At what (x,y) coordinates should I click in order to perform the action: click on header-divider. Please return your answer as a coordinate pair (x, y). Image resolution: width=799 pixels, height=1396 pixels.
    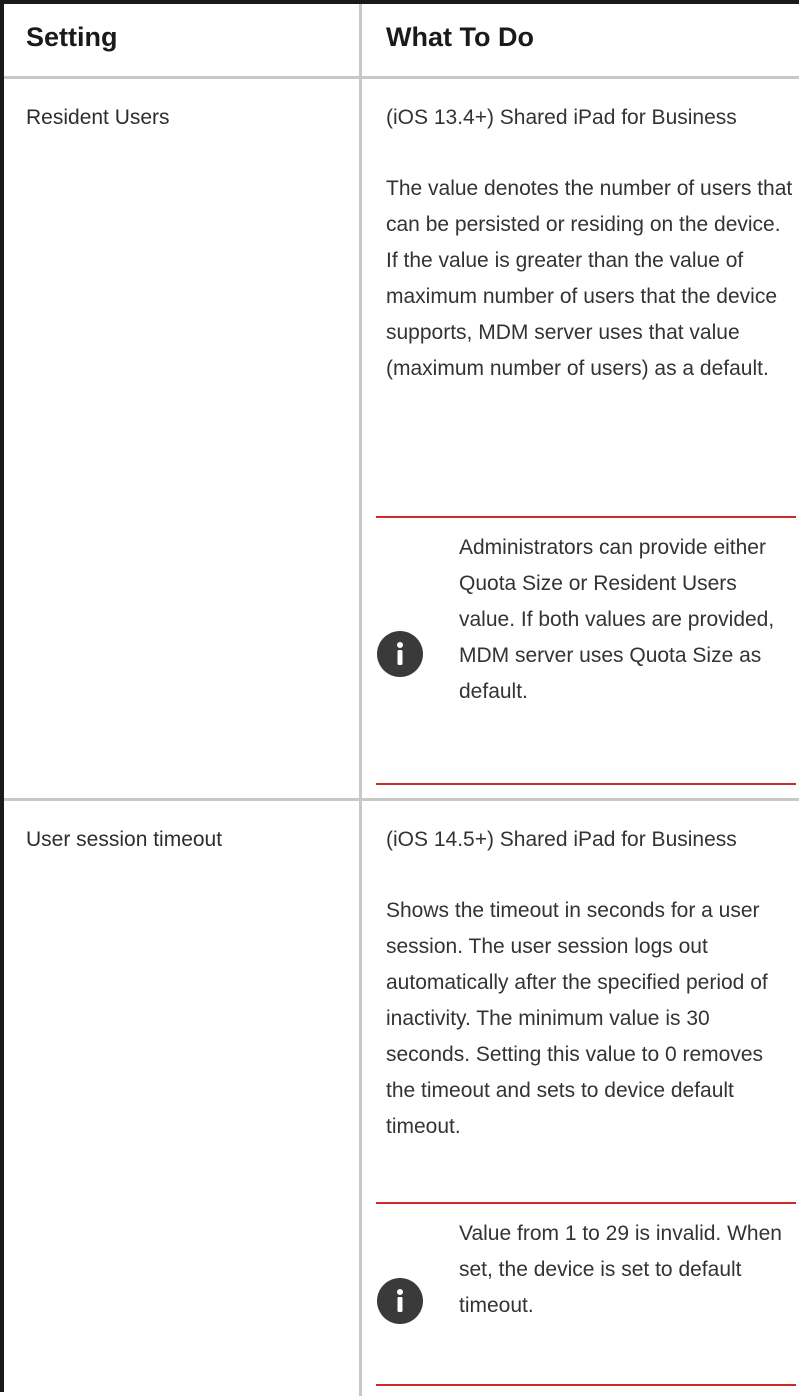
    Looking at the image, I should click on (401, 77).